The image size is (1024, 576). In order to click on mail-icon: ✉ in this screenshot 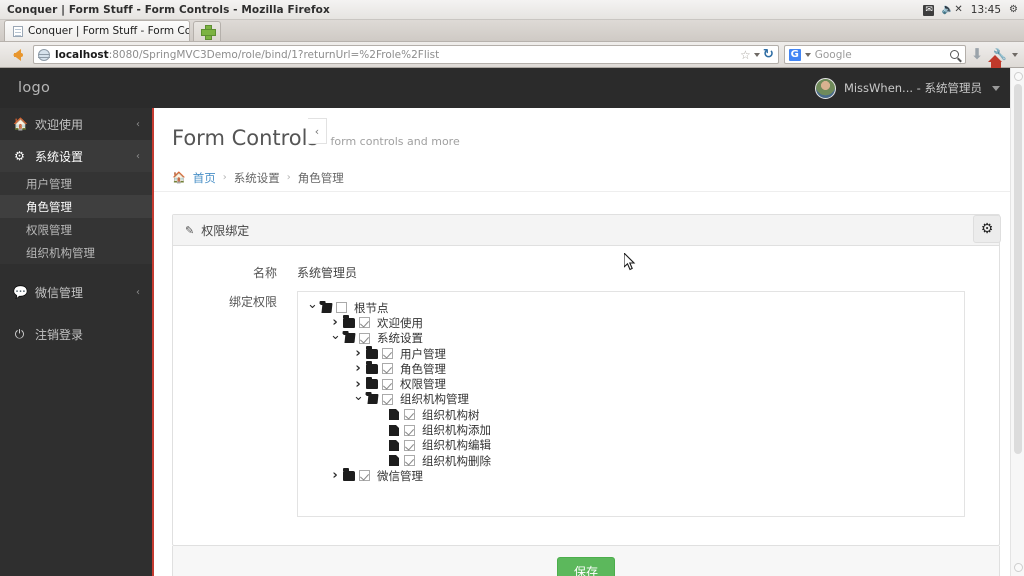, I will do `click(928, 10)`.